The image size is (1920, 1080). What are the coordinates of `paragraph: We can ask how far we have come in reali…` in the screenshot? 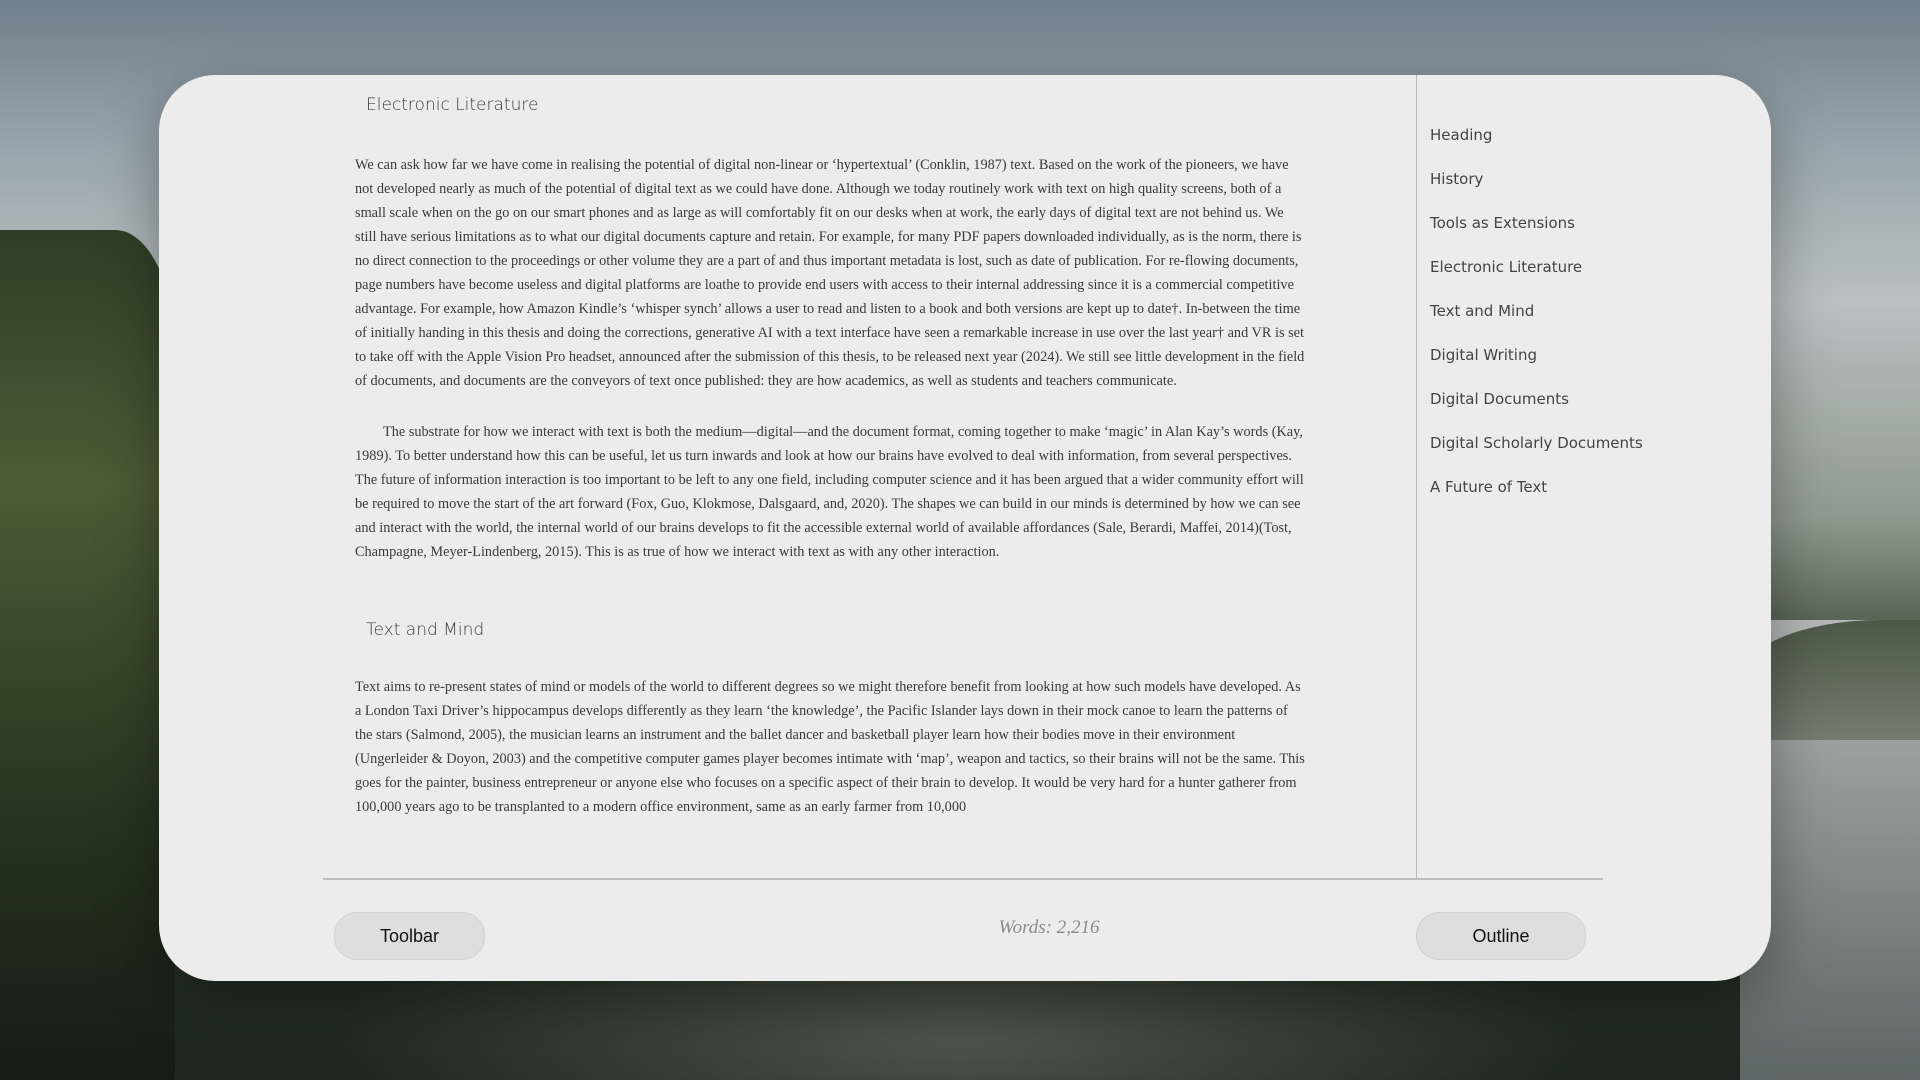 It's located at (830, 273).